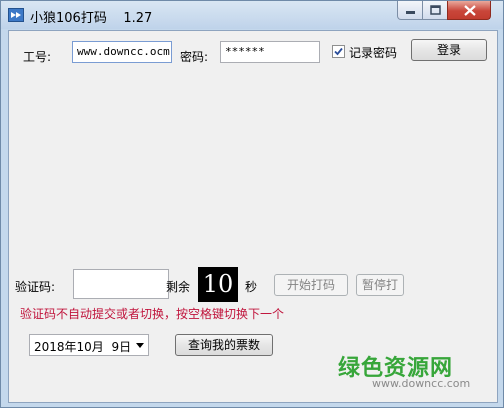 This screenshot has width=504, height=408. I want to click on password-label: 密码:, so click(194, 57).